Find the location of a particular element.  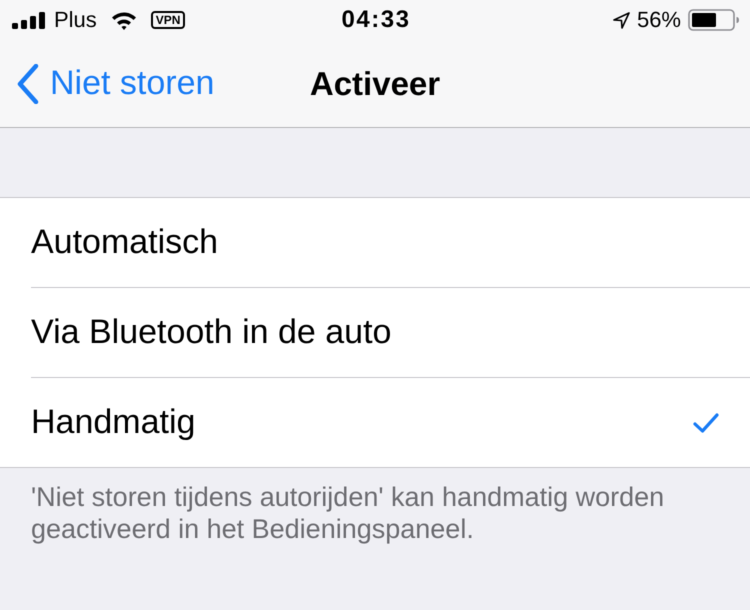

signal-icon is located at coordinates (30, 20).